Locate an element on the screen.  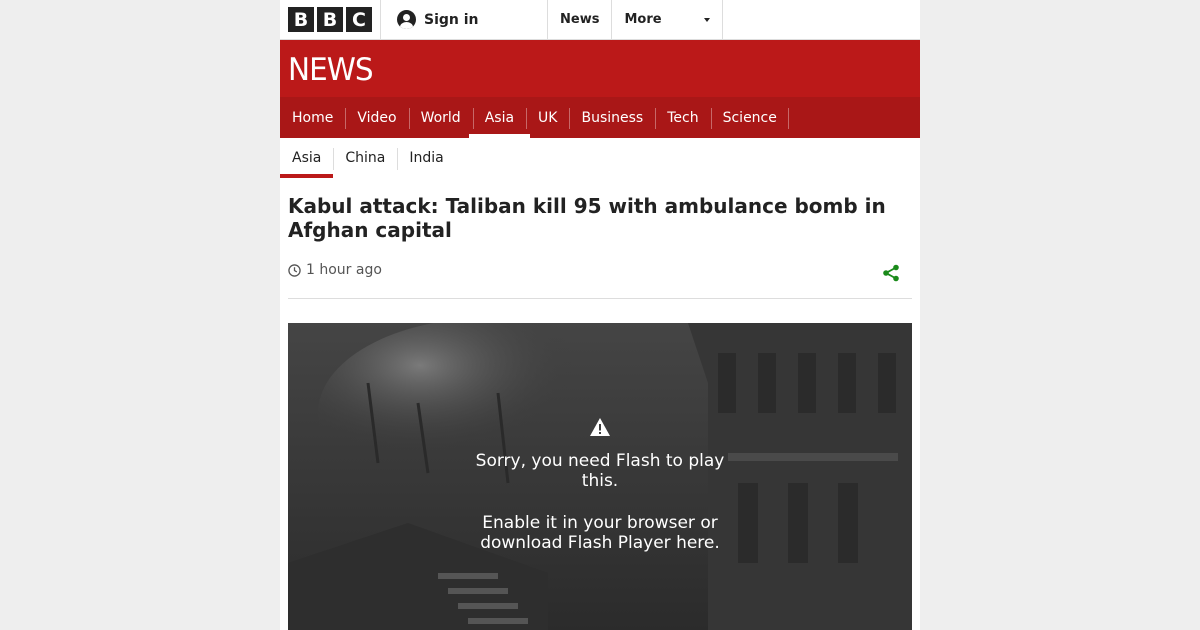
sub-nav-item-asia: Asia is located at coordinates (307, 158).